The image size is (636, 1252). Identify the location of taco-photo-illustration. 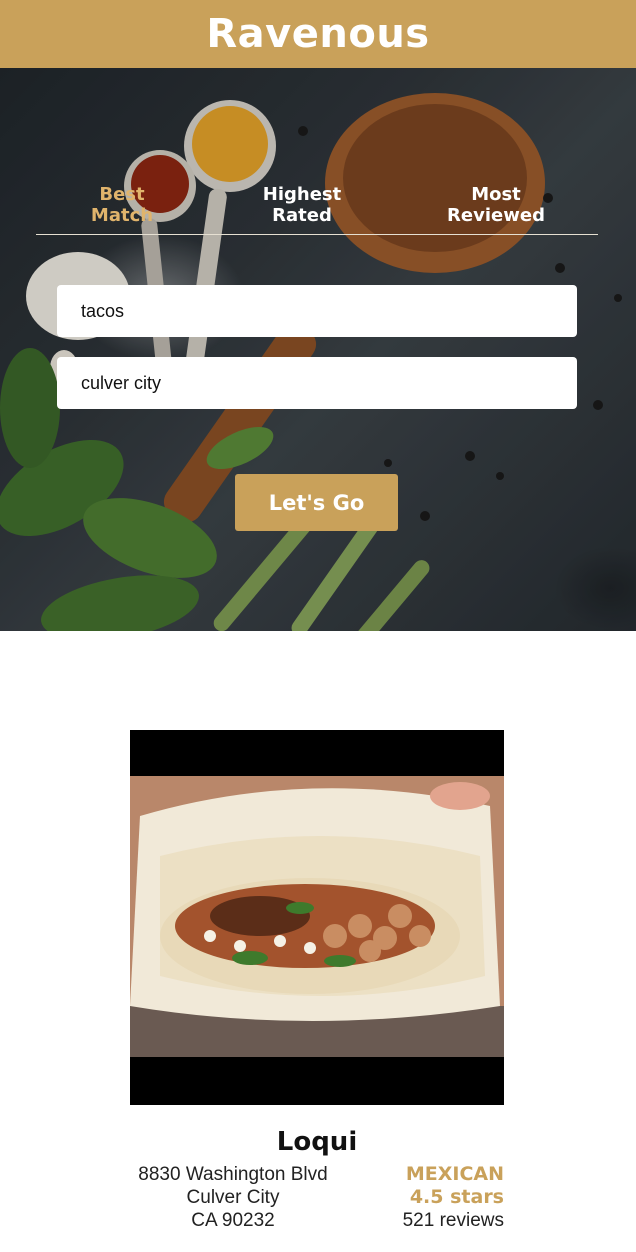
(317, 916).